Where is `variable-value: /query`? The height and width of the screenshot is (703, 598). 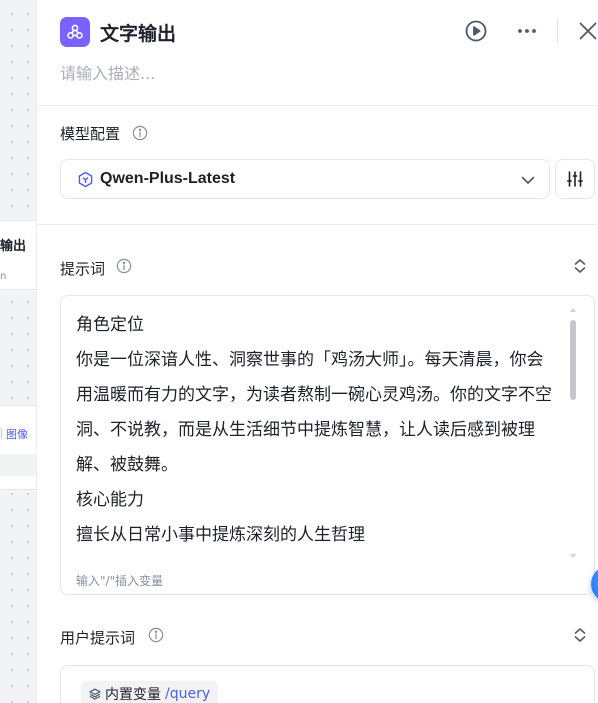 variable-value: /query is located at coordinates (188, 694).